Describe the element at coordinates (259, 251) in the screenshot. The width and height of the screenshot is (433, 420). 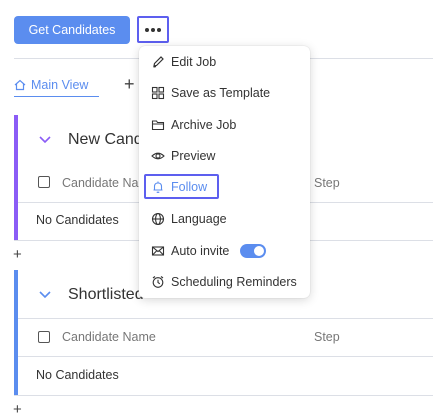
I see `toggle-knob` at that location.